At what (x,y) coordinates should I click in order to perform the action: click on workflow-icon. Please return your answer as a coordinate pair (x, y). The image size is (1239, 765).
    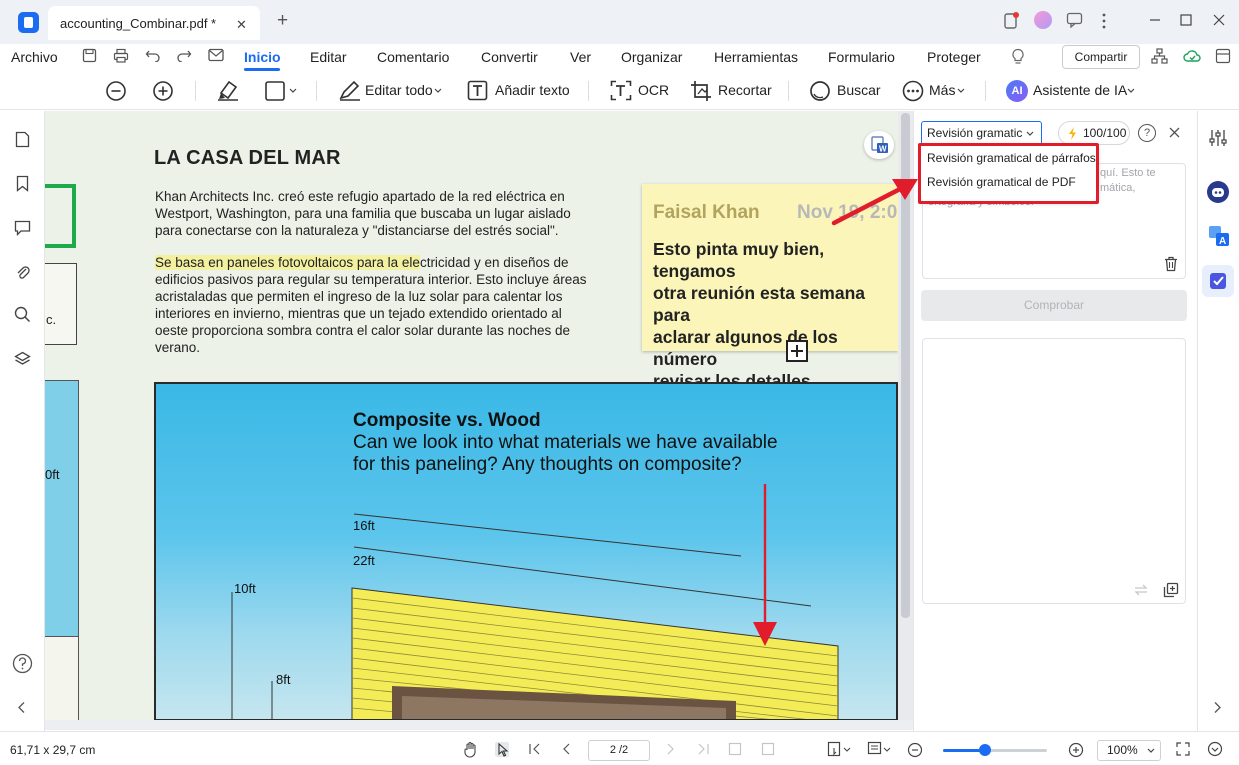
    Looking at the image, I should click on (1159, 56).